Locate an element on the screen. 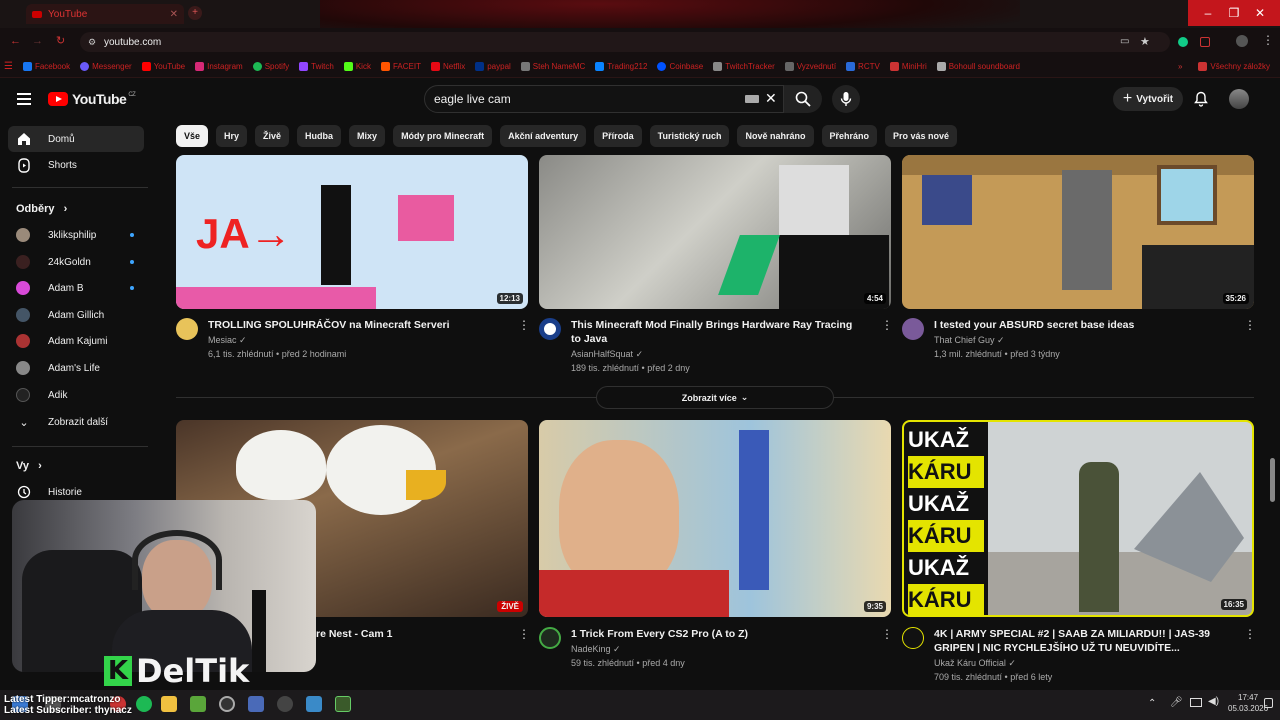 This screenshot has height=720, width=1280. volume-icon: ◀) is located at coordinates (1213, 701).